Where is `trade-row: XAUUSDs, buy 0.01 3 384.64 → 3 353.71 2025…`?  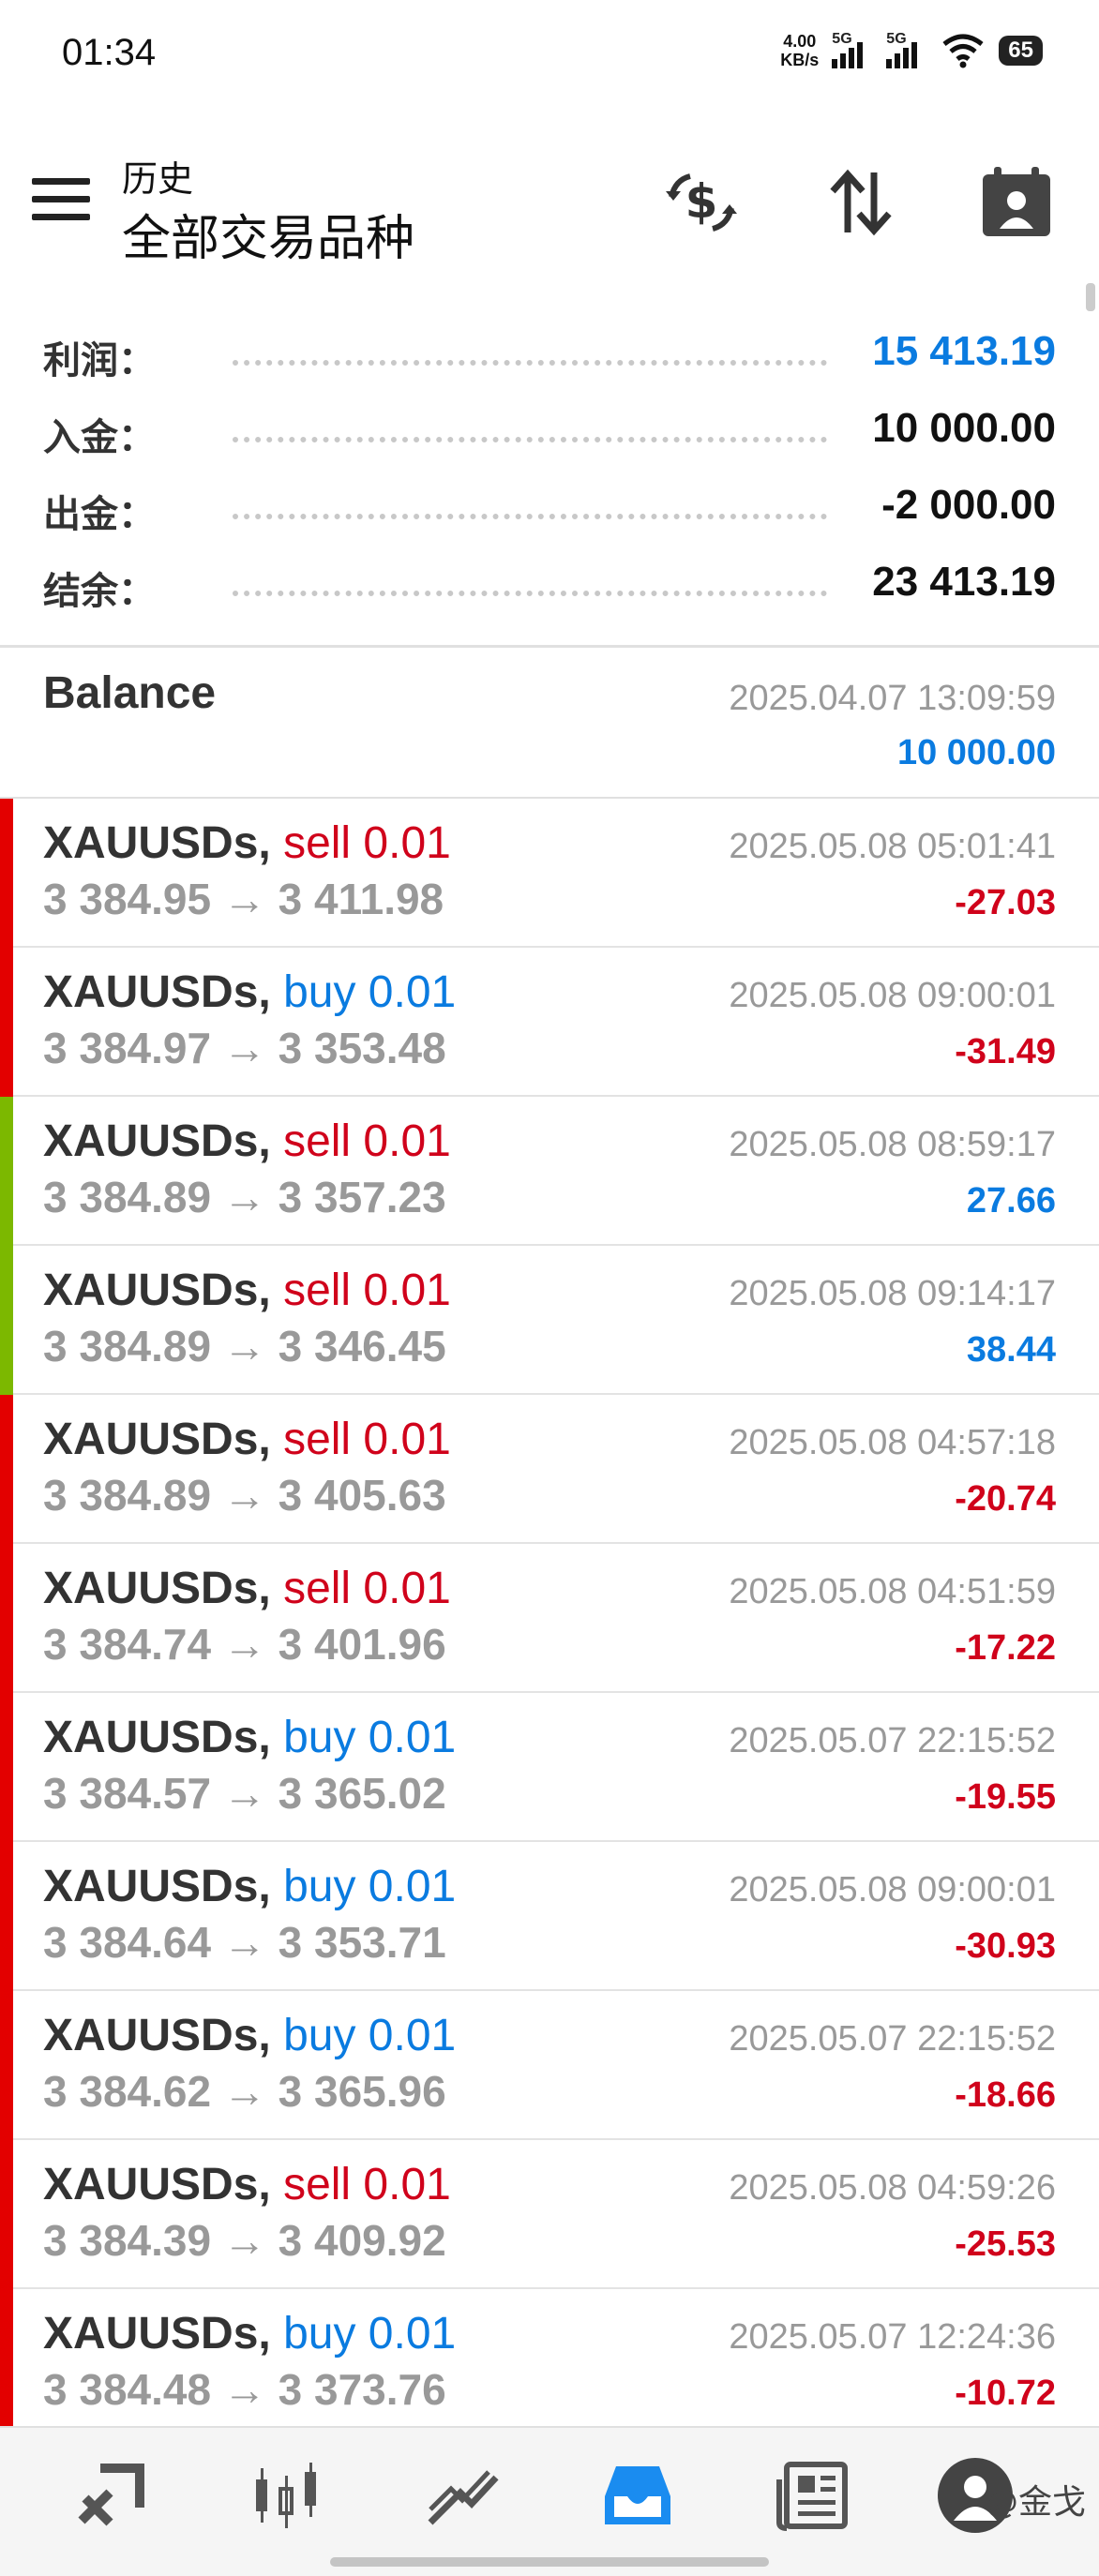 trade-row: XAUUSDs, buy 0.01 3 384.64 → 3 353.71 2025… is located at coordinates (549, 1916).